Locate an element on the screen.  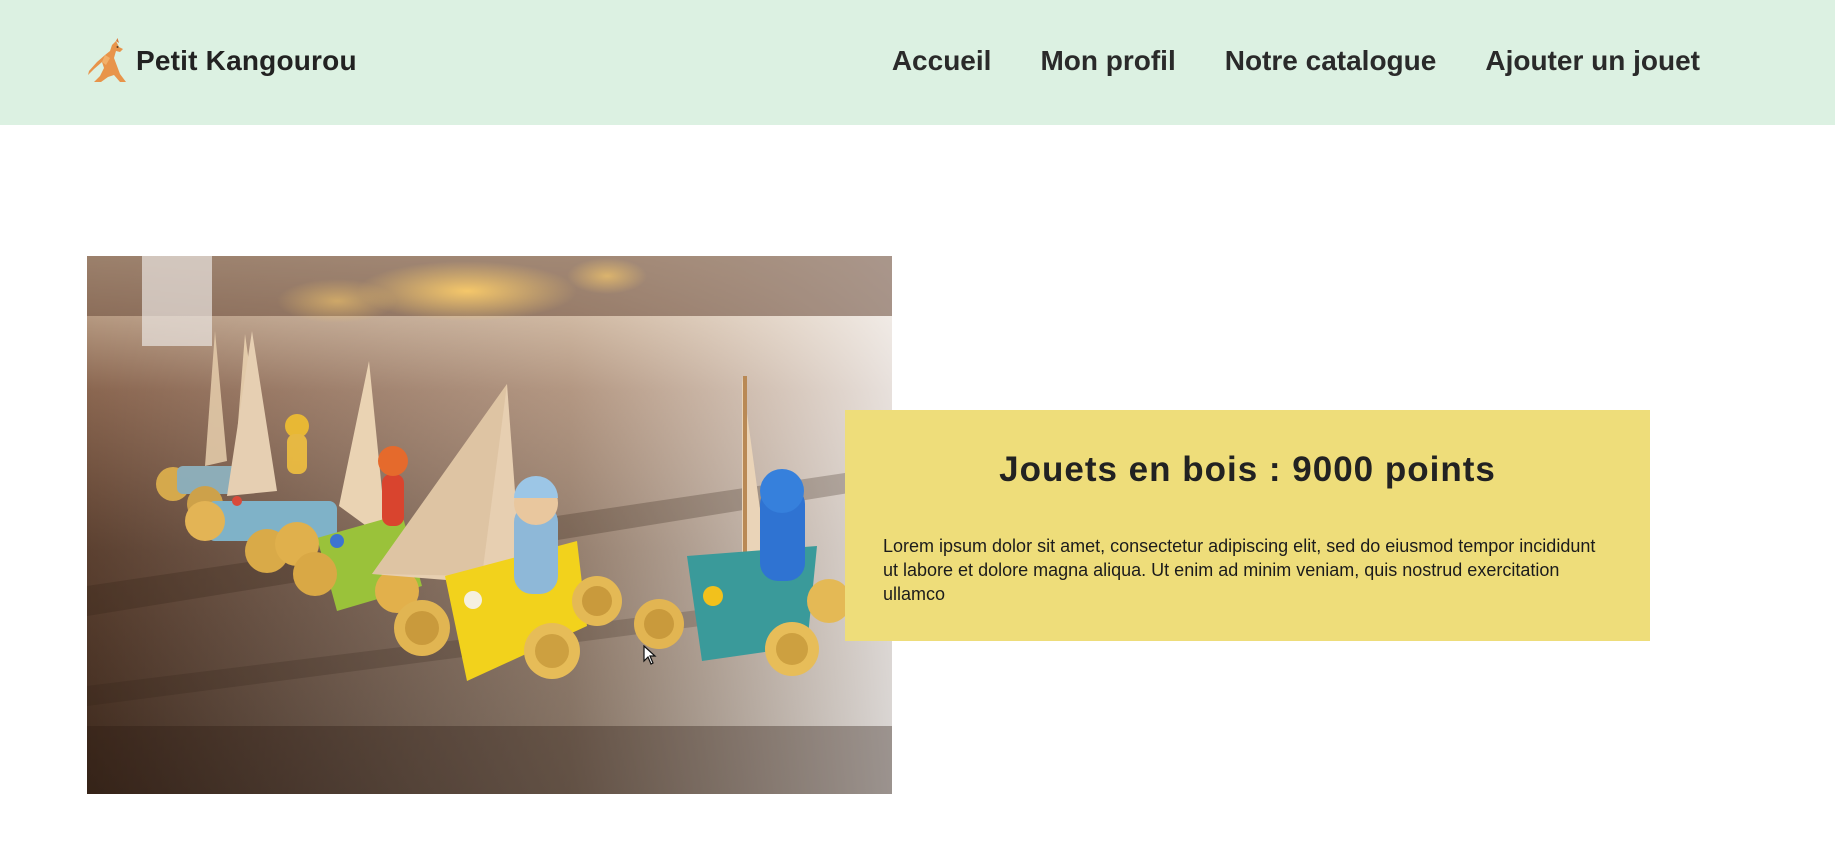
nav-link-notre-catalogue: Notre catalogue is located at coordinates (1331, 61).